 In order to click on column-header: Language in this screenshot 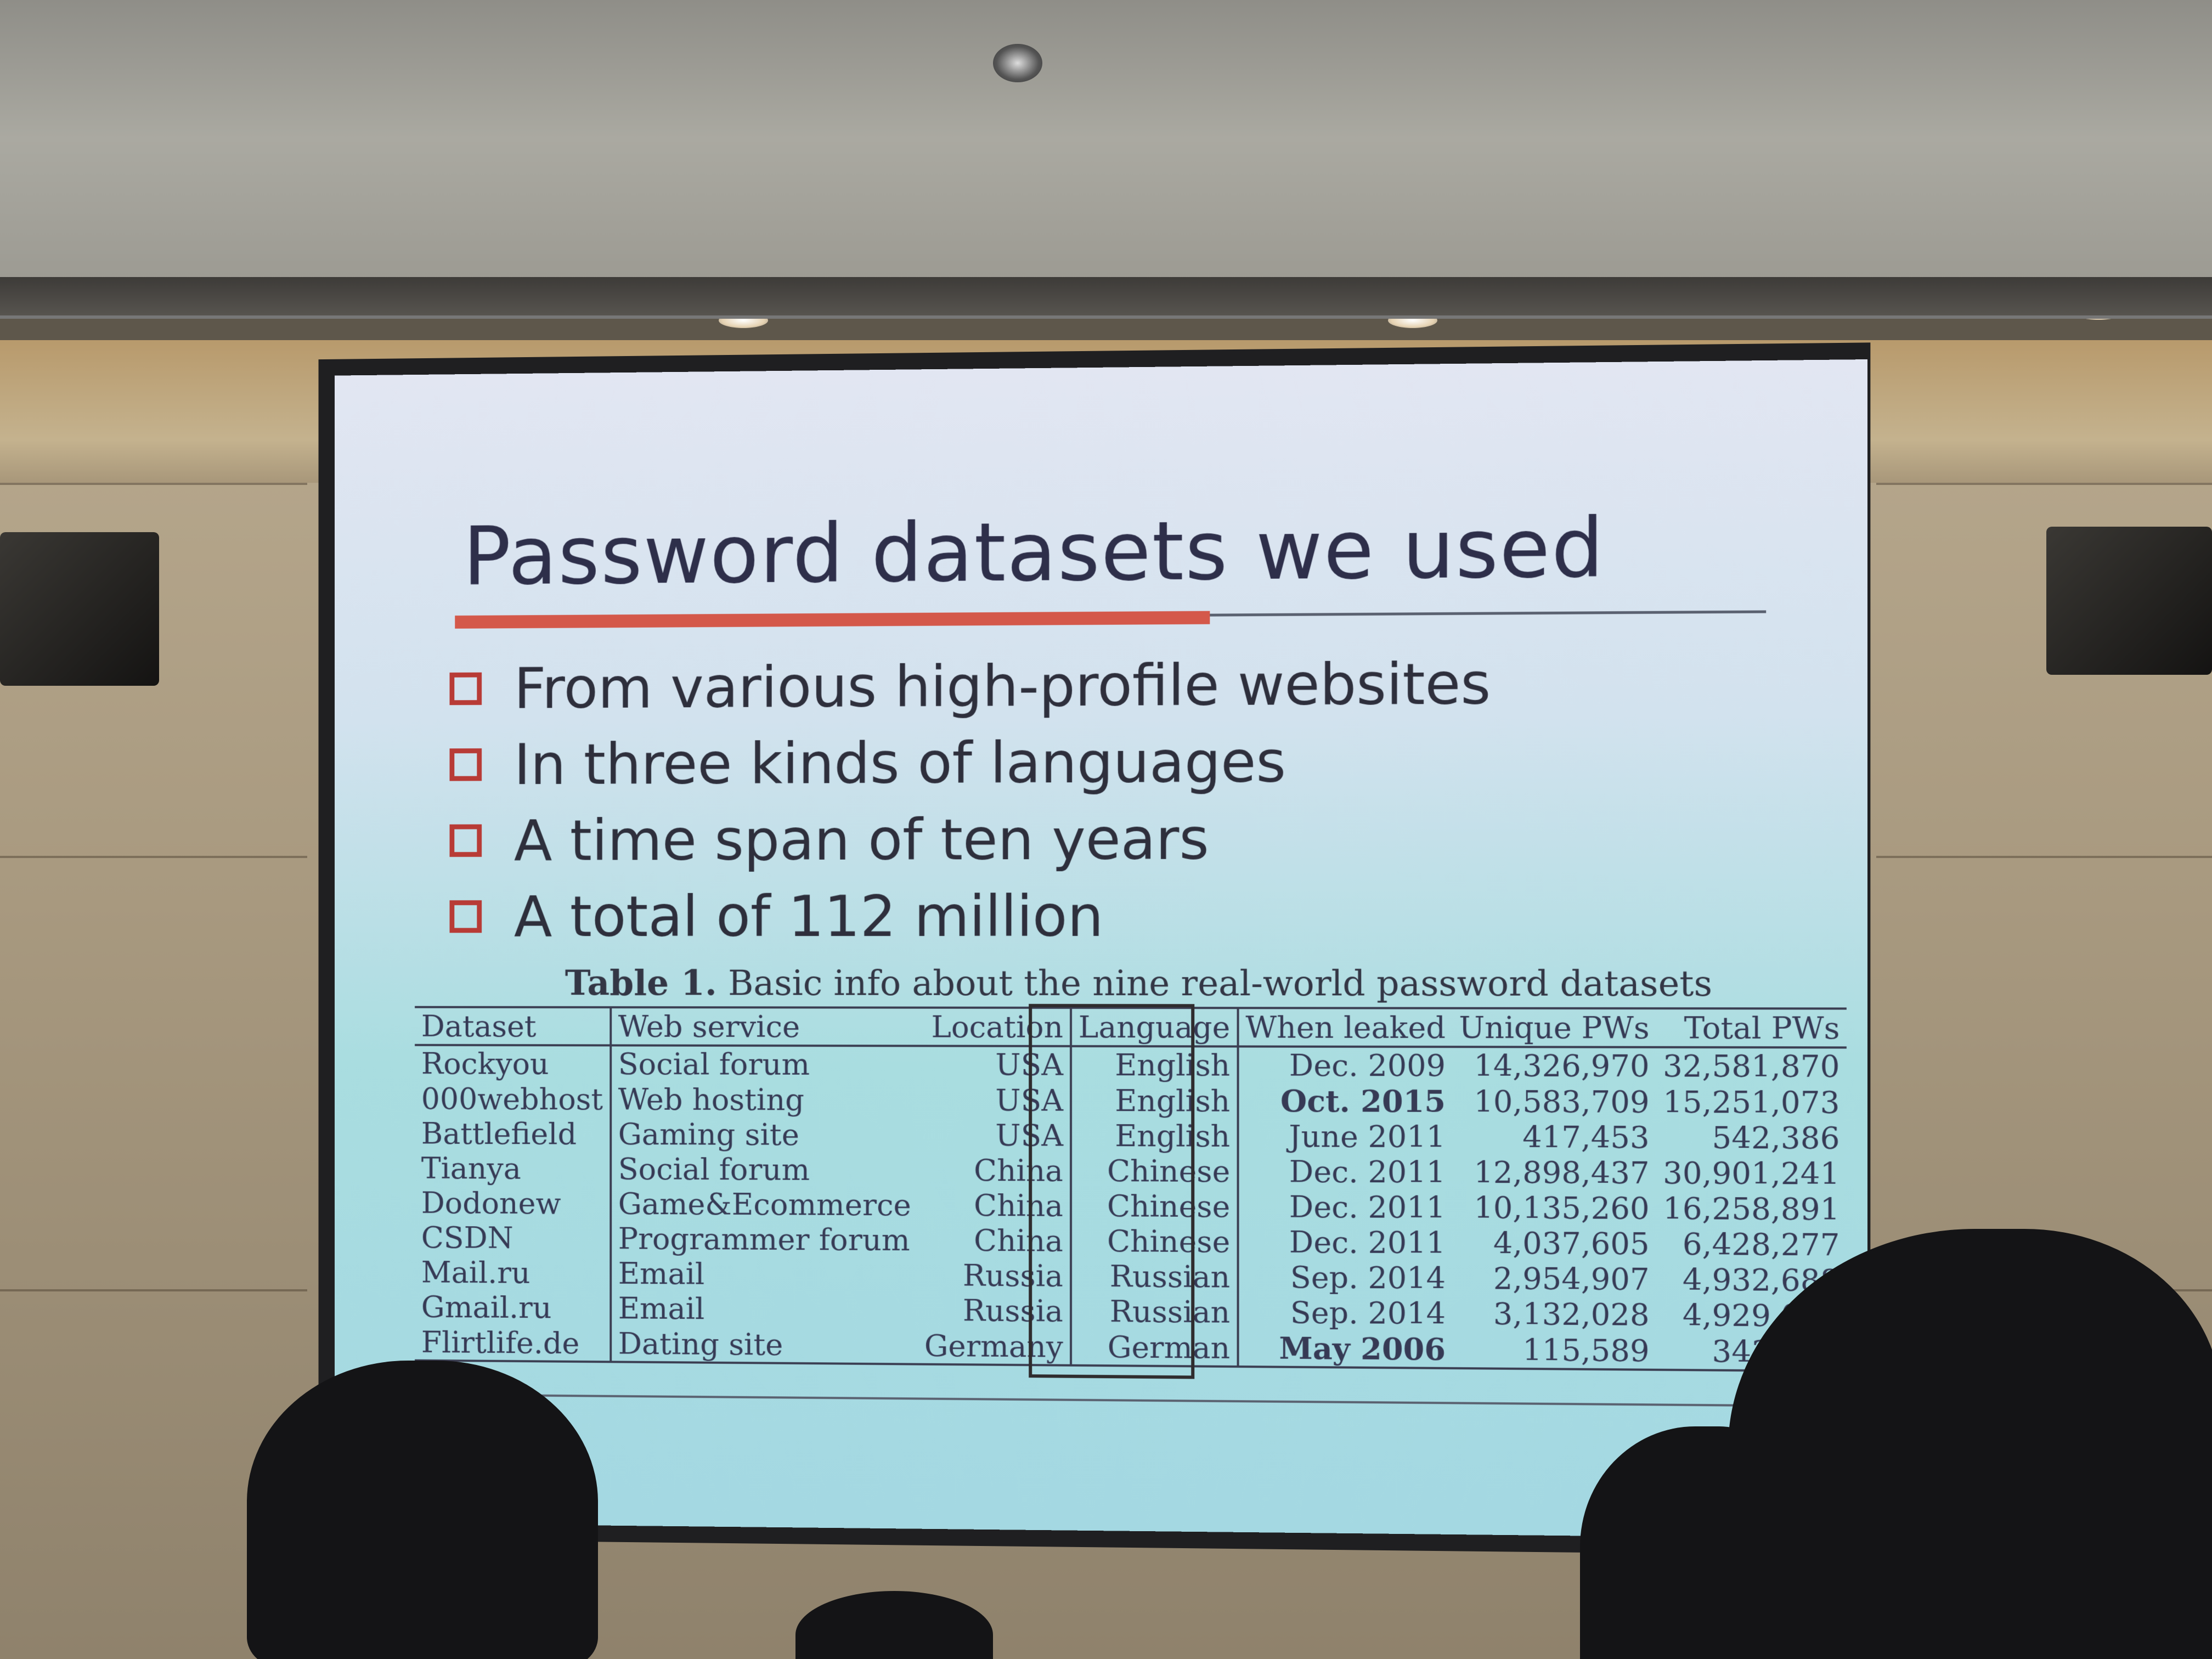, I will do `click(1154, 1027)`.